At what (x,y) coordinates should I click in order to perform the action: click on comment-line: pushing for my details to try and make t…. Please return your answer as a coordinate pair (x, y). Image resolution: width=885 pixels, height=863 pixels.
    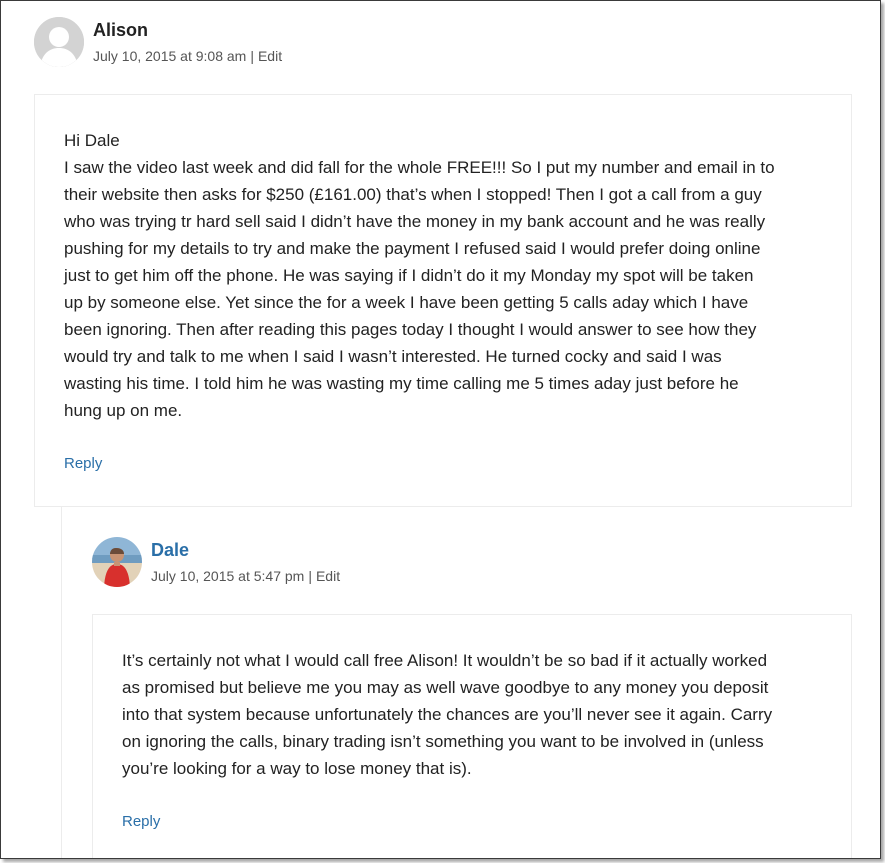
    Looking at the image, I should click on (412, 248).